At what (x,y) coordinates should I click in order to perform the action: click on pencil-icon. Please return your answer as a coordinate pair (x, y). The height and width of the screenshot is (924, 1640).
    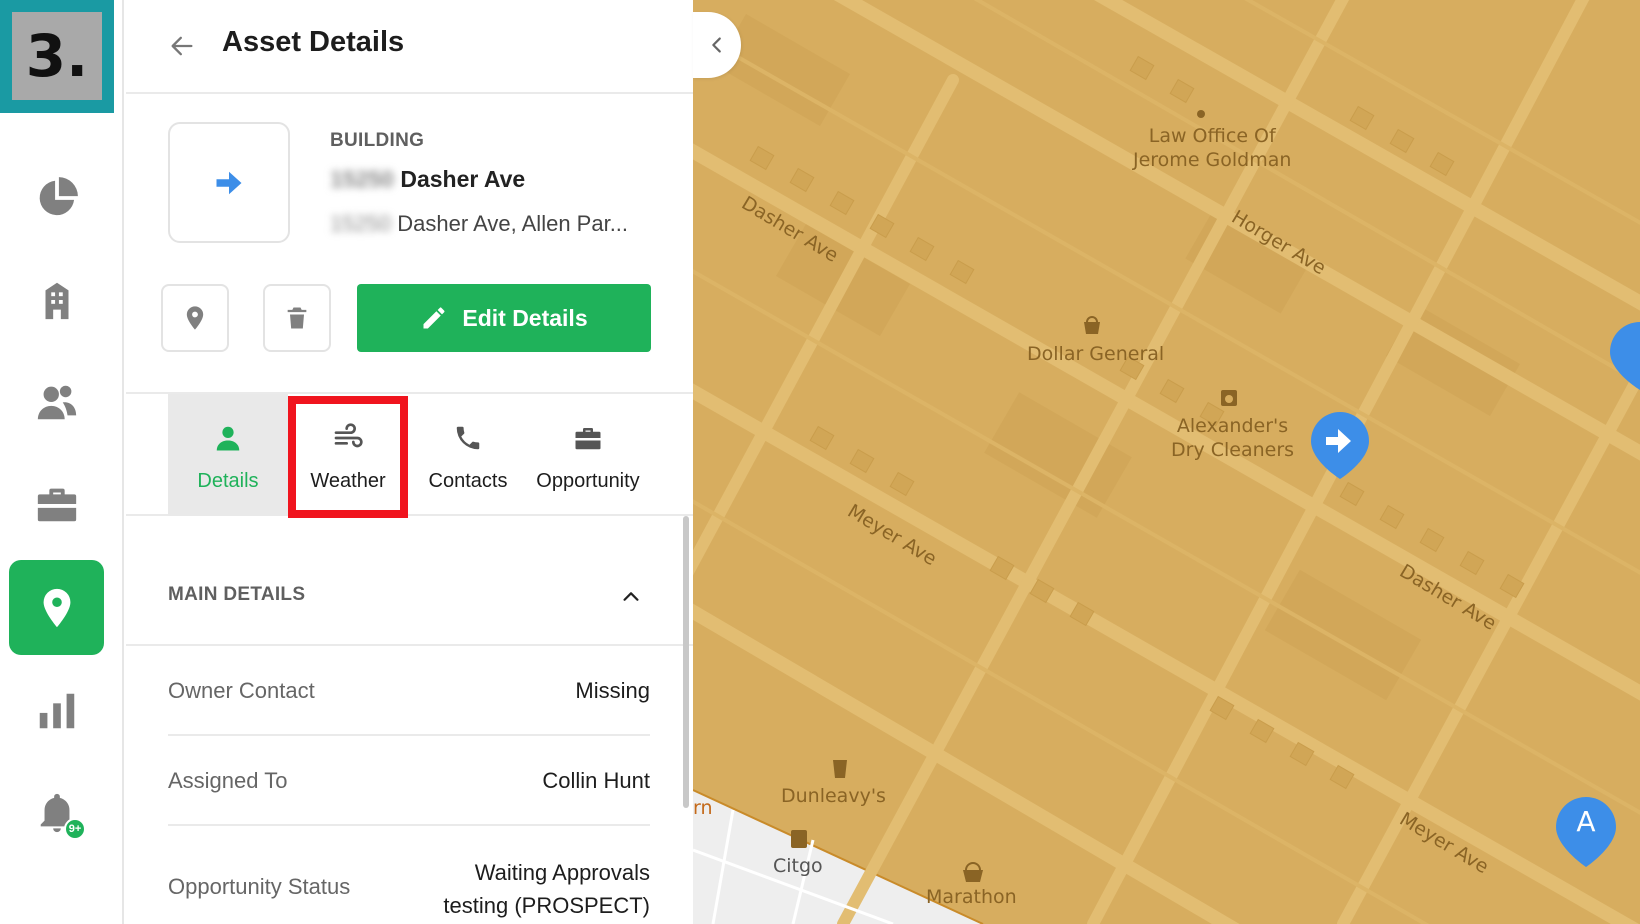
    Looking at the image, I should click on (434, 318).